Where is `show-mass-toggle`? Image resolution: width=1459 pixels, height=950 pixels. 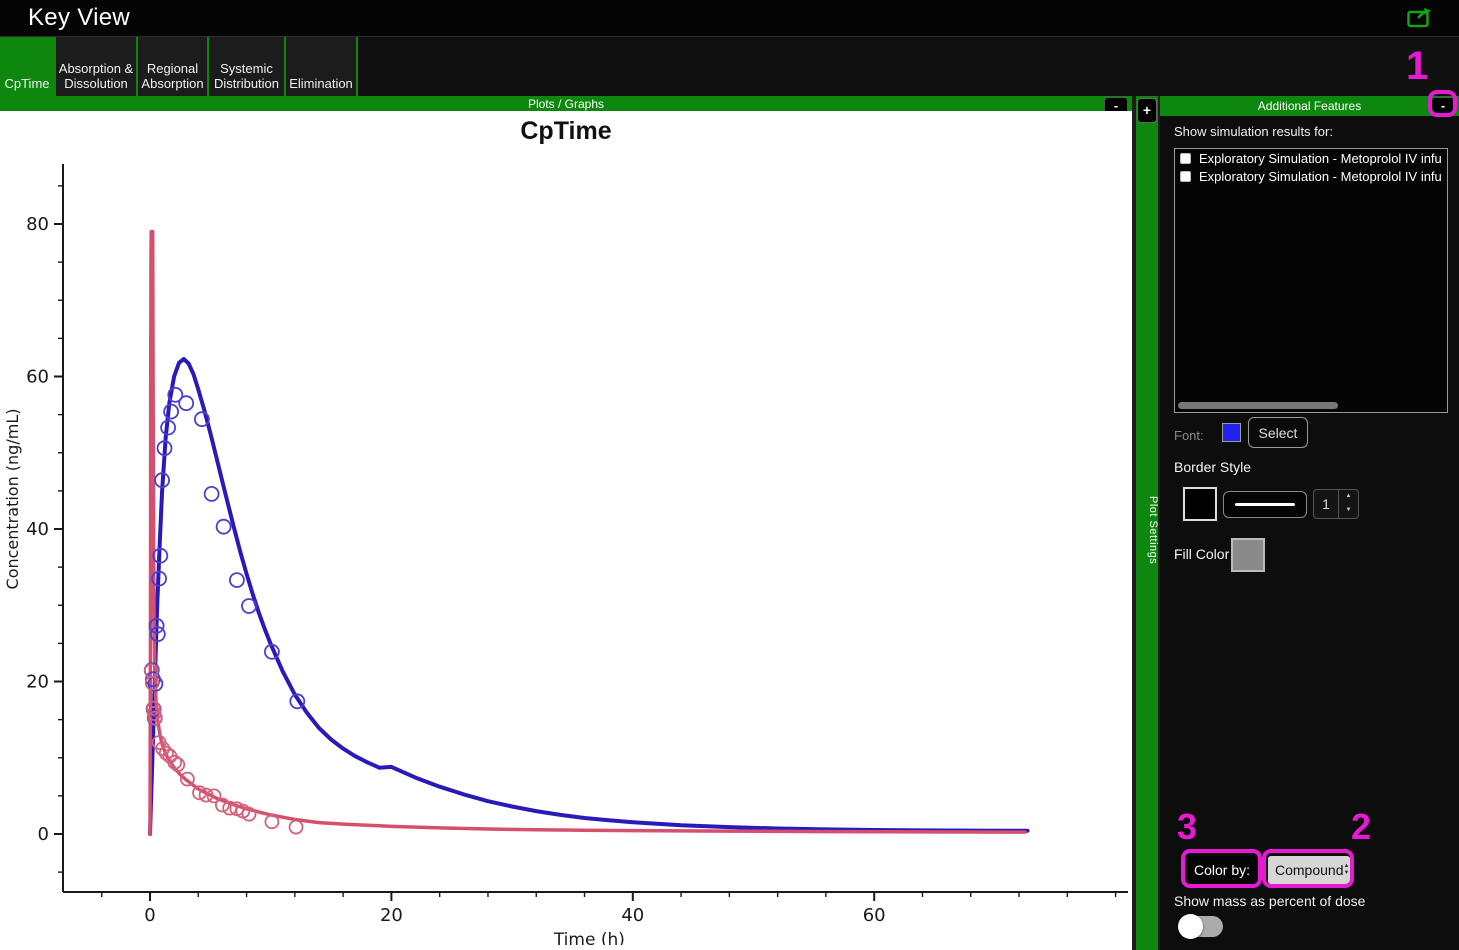 show-mass-toggle is located at coordinates (1200, 926).